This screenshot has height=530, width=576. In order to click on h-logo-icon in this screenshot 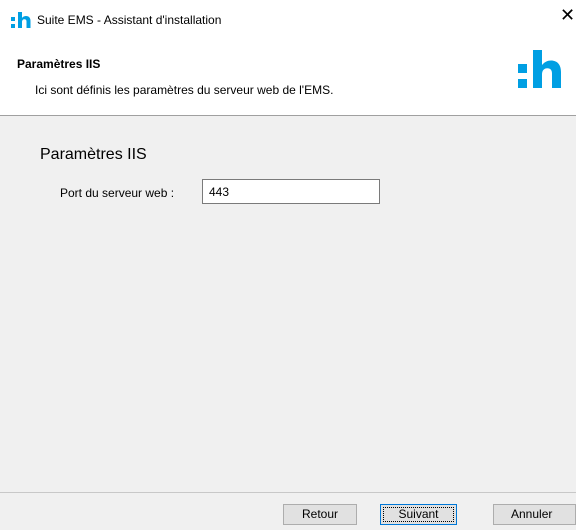, I will do `click(22, 21)`.